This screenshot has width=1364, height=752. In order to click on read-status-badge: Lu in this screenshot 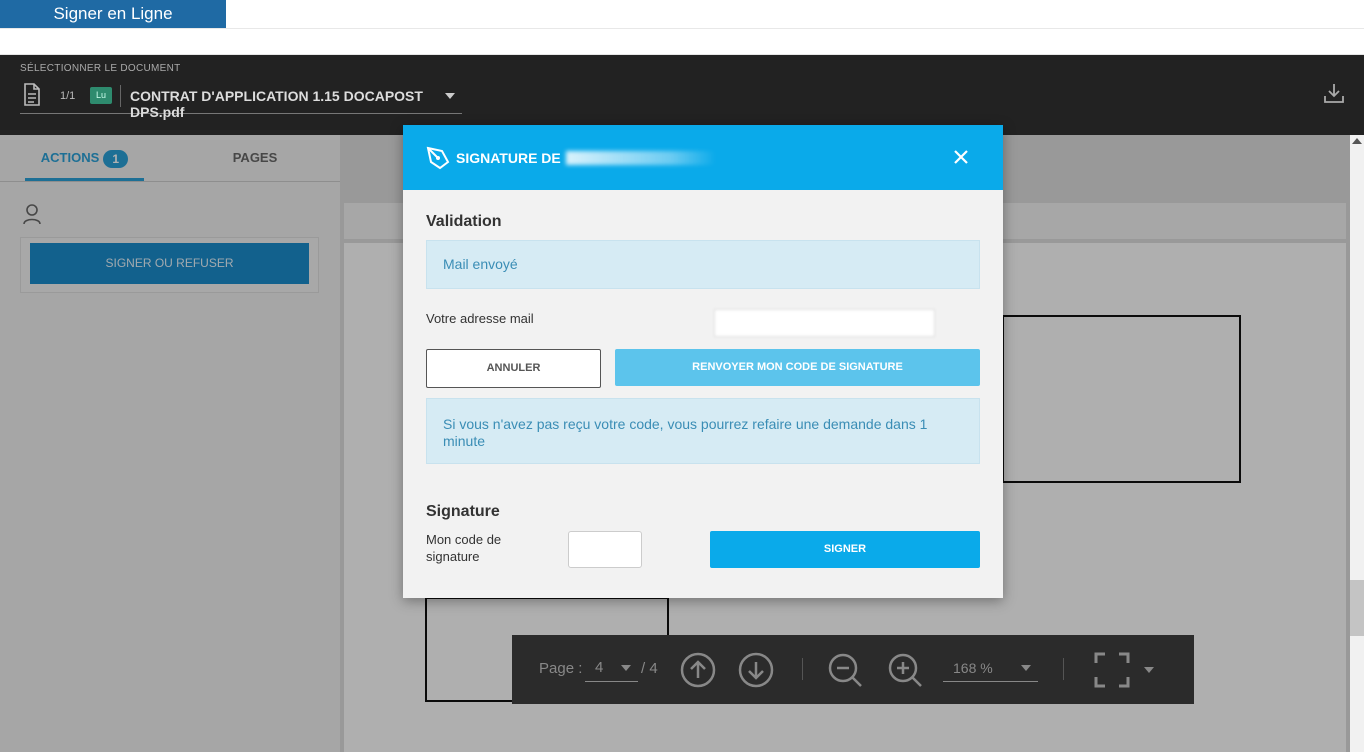, I will do `click(101, 95)`.